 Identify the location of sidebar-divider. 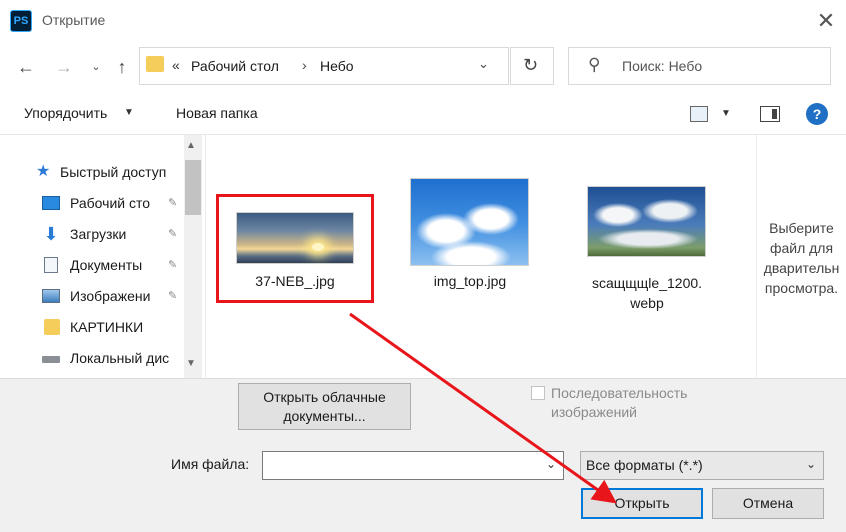
(205, 256).